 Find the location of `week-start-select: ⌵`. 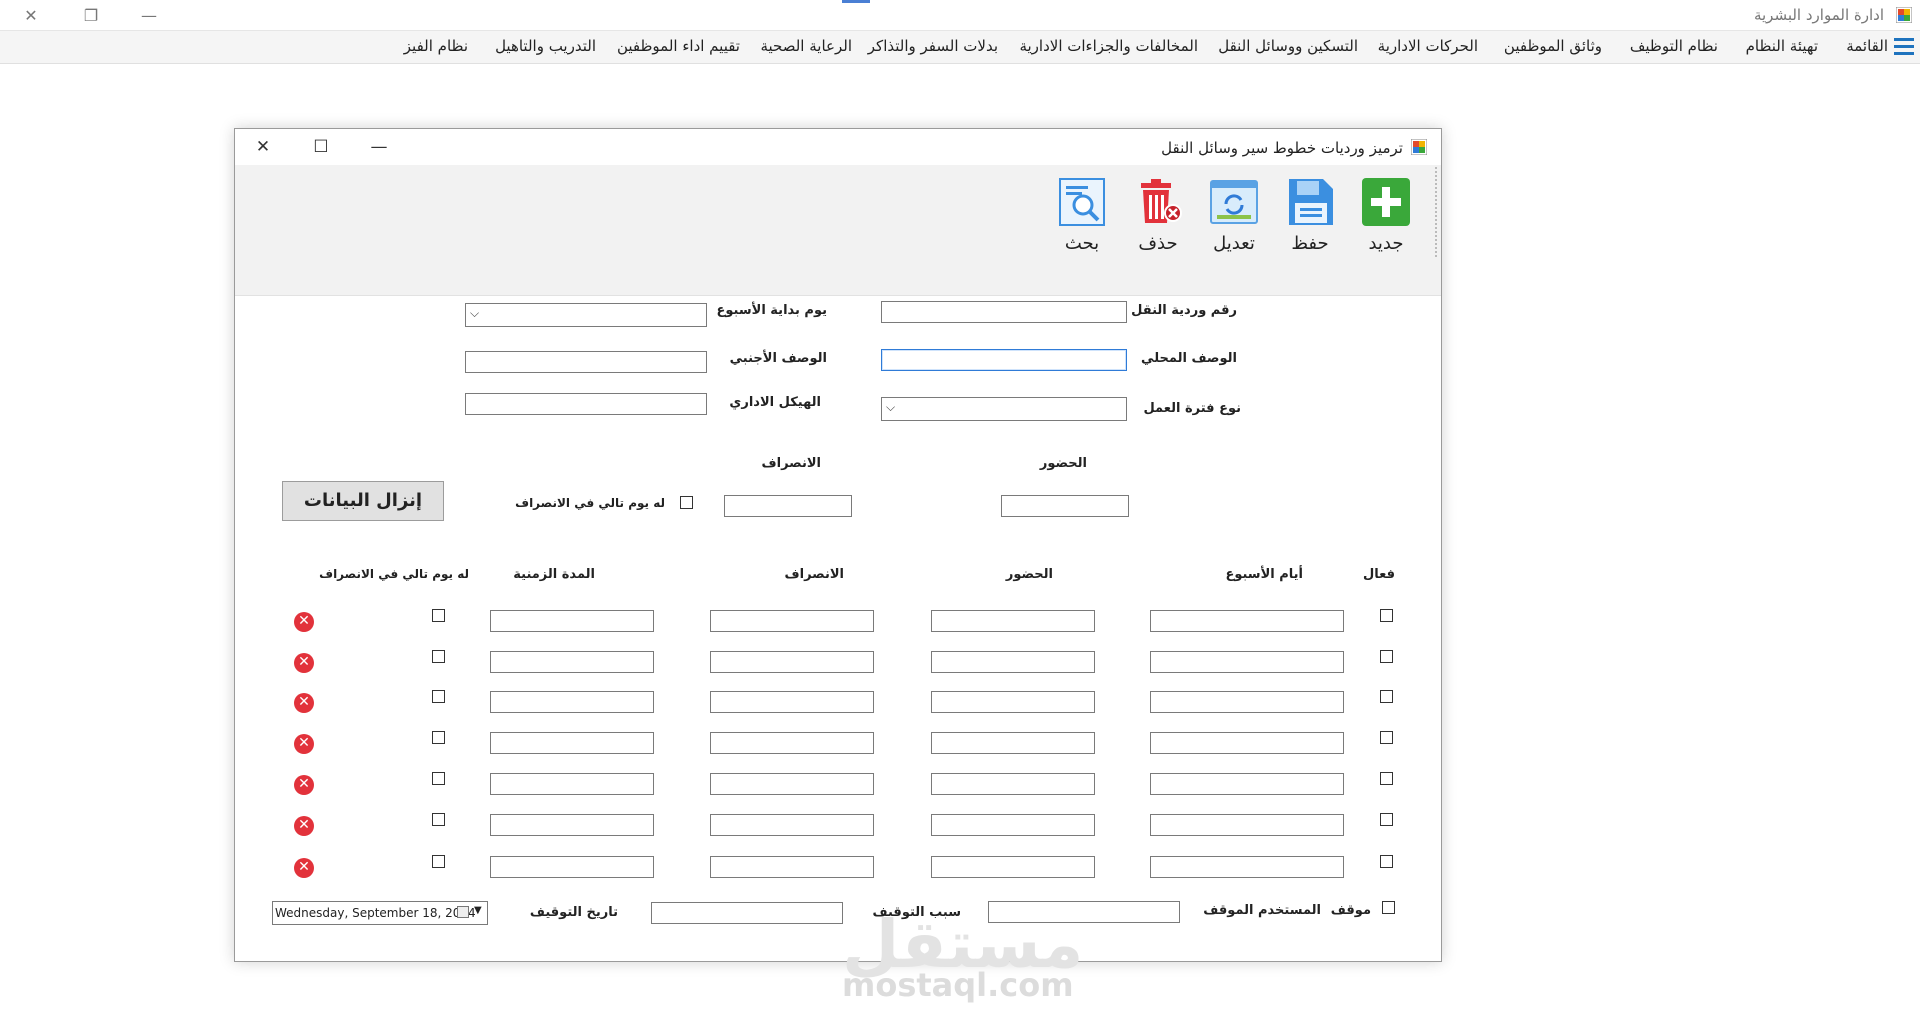

week-start-select: ⌵ is located at coordinates (586, 315).